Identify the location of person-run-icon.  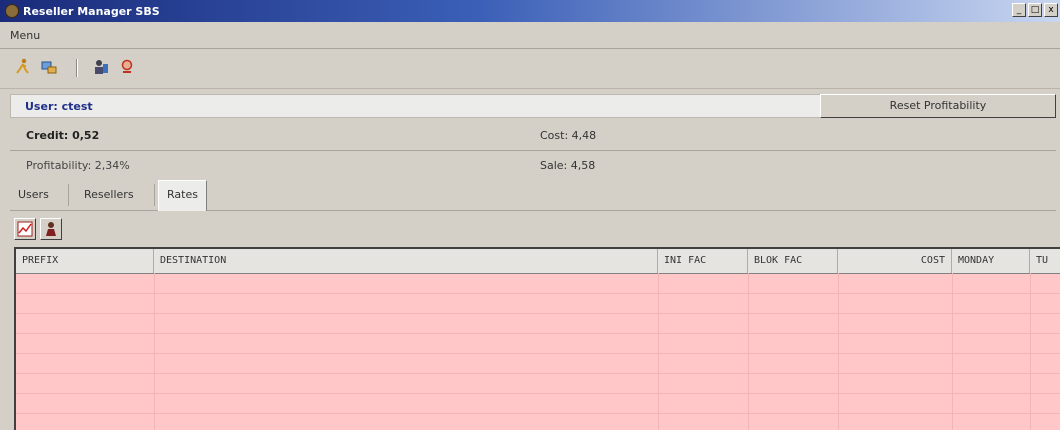
(23, 67).